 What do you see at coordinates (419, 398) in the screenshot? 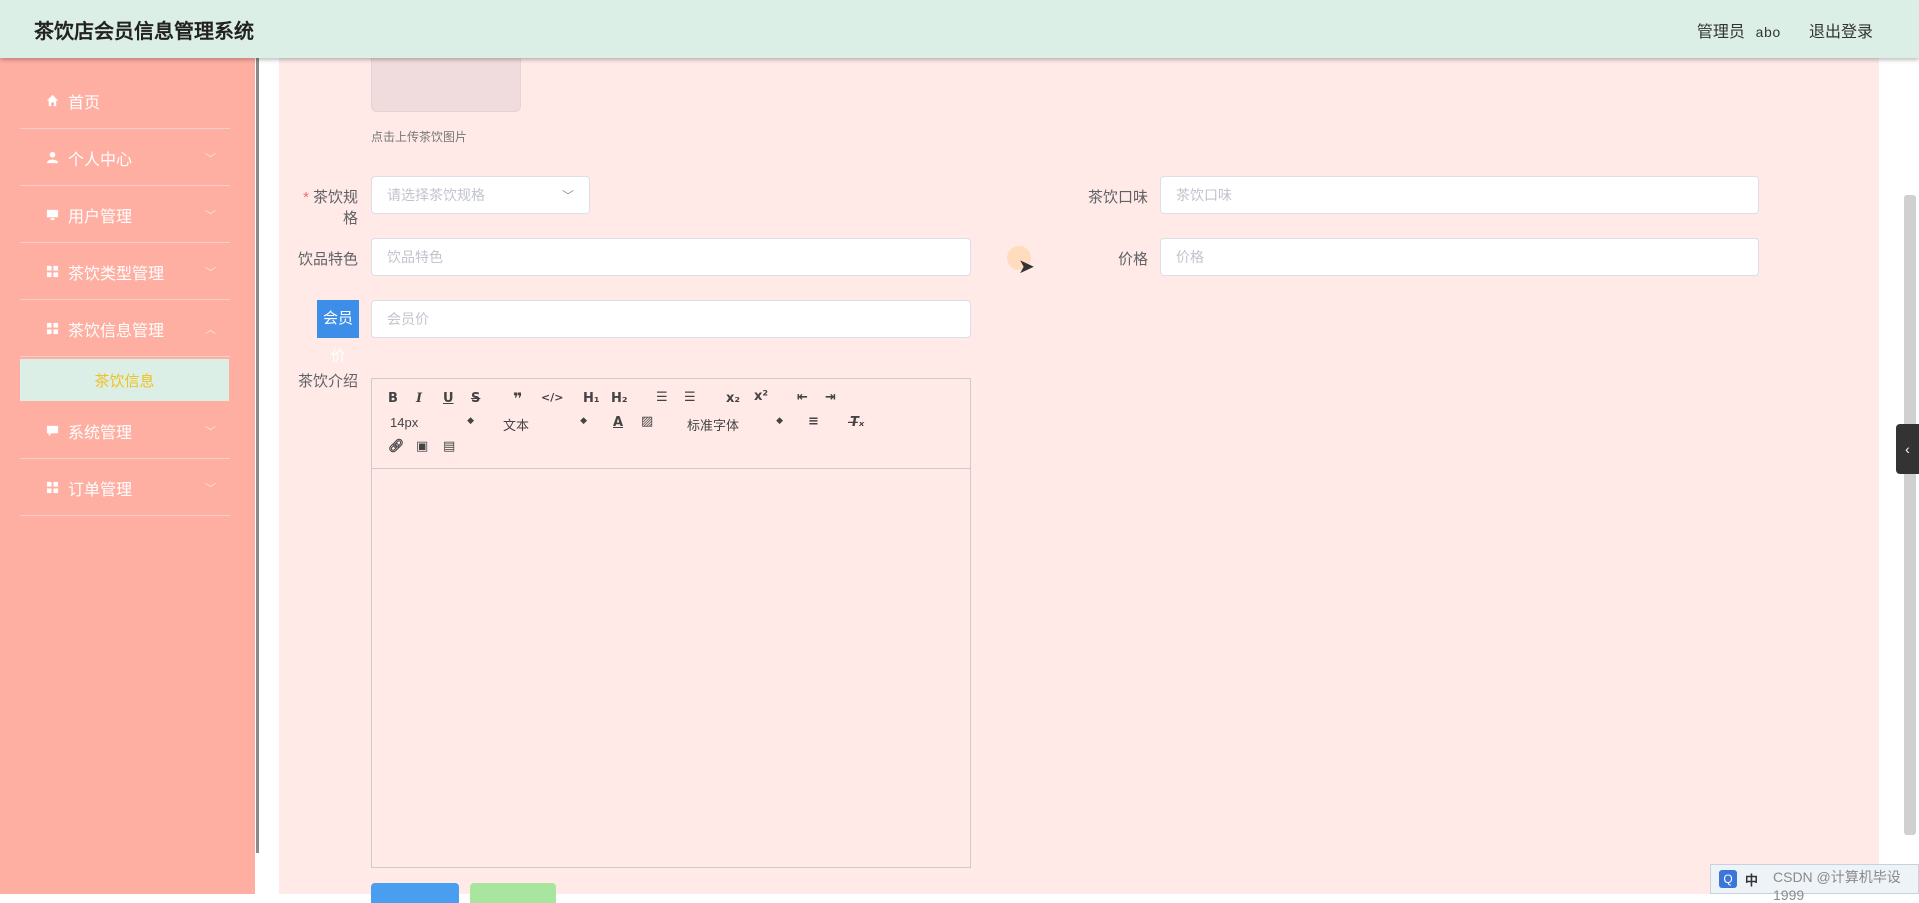
I see `italic-icon: I` at bounding box center [419, 398].